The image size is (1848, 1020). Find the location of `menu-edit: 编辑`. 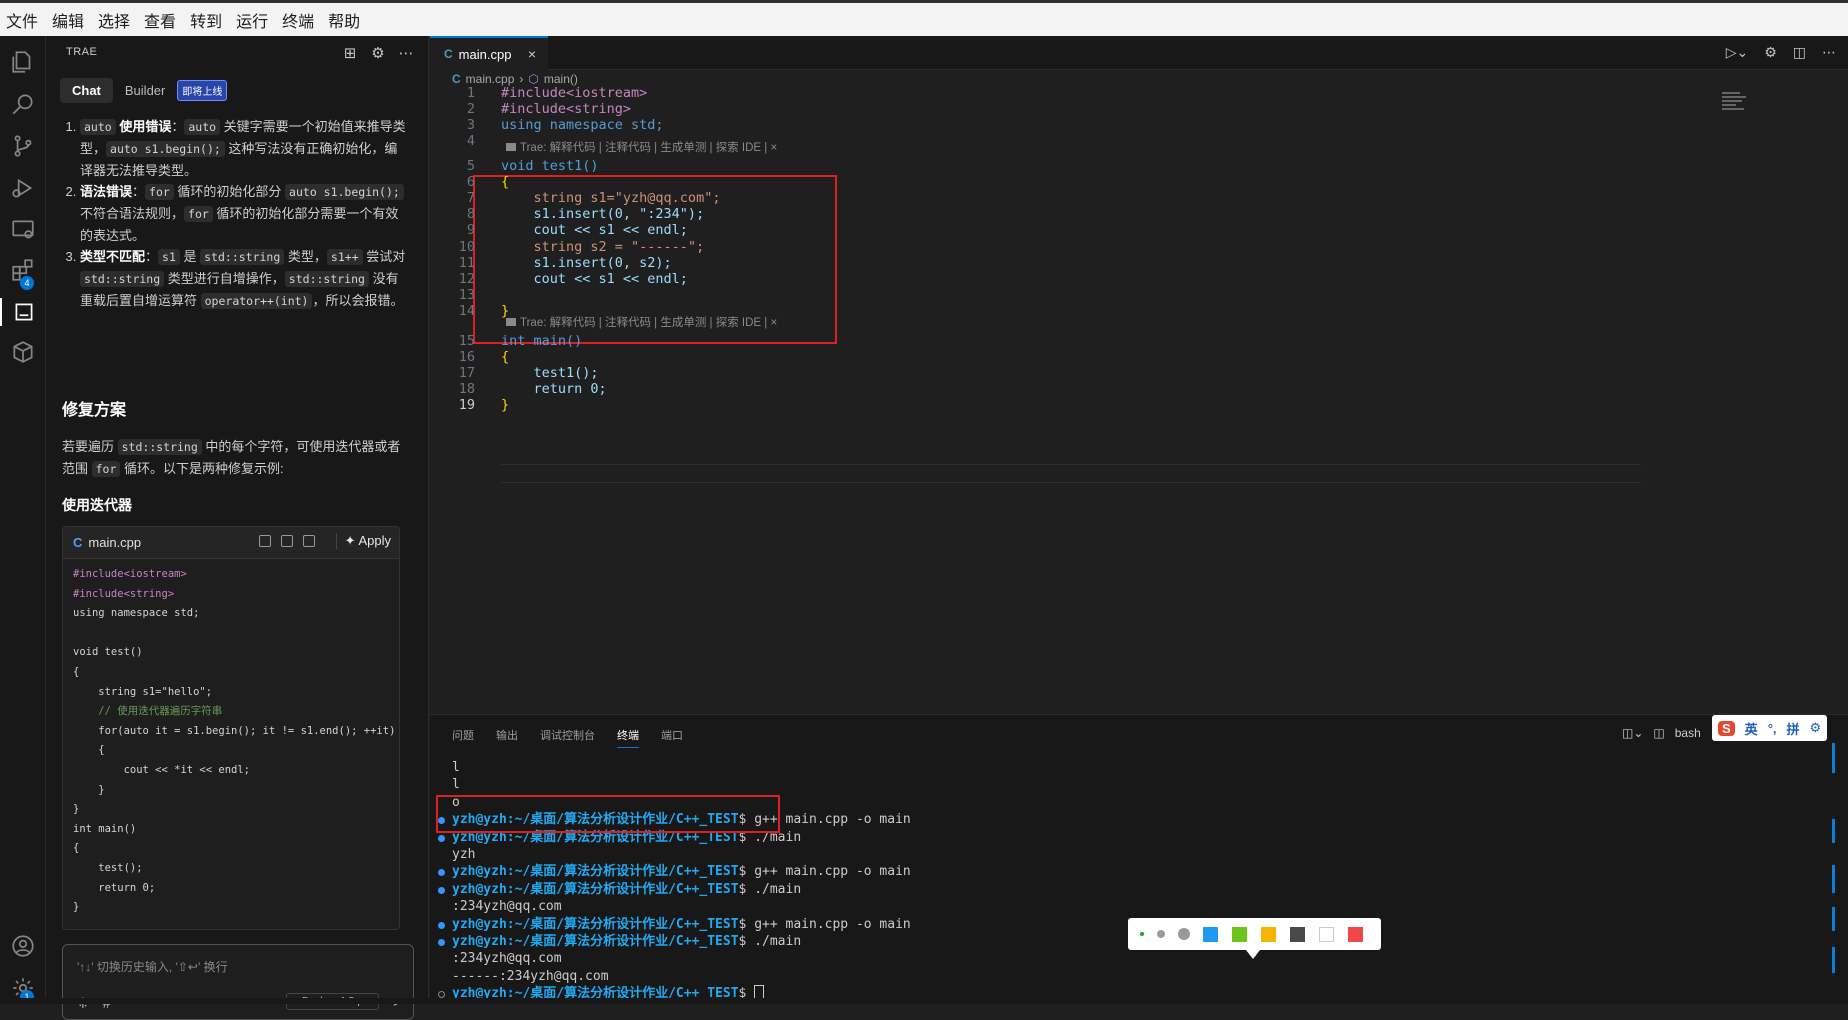

menu-edit: 编辑 is located at coordinates (68, 20).